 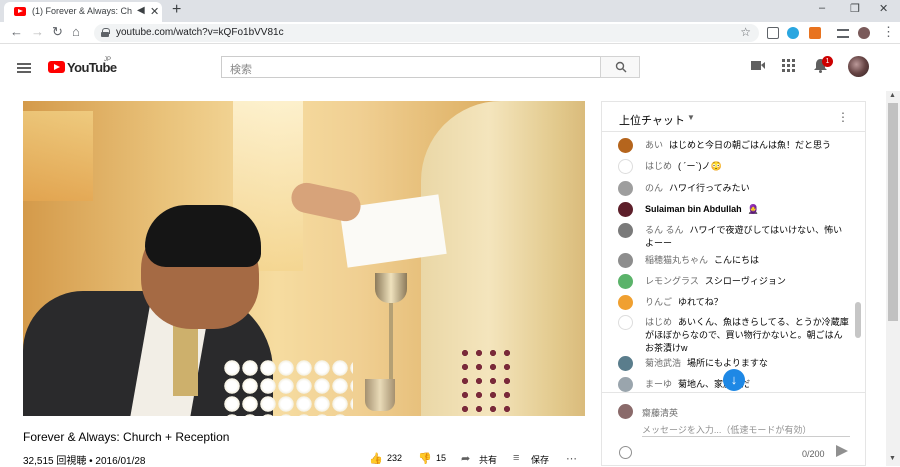 What do you see at coordinates (672, 281) in the screenshot?
I see `chat-author: レモングラス` at bounding box center [672, 281].